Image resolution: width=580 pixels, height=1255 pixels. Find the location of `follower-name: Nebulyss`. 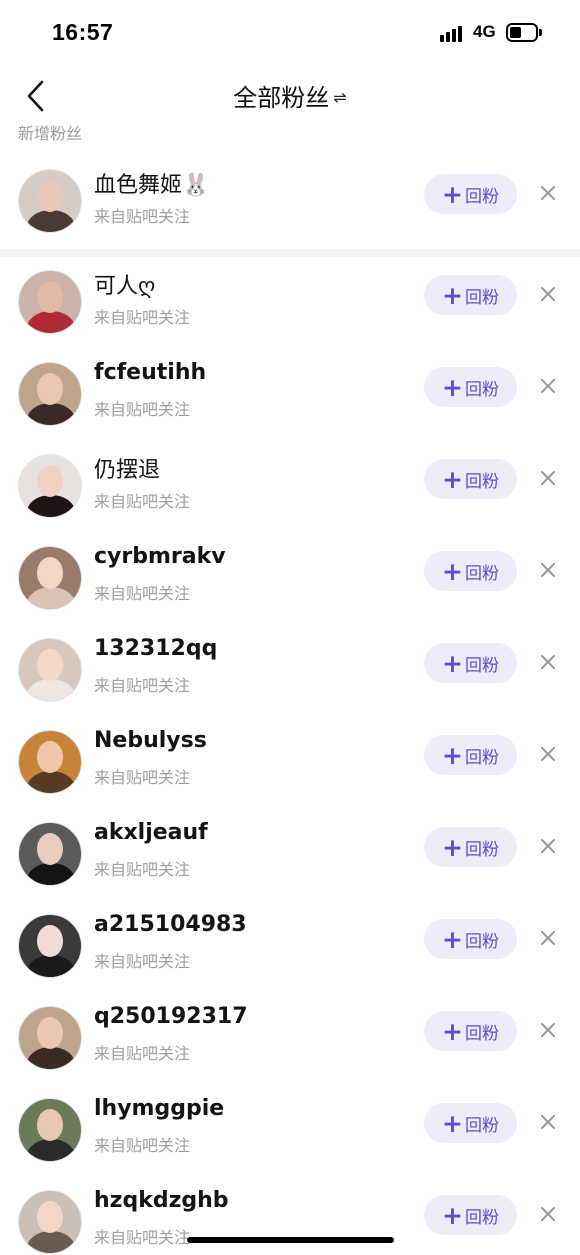

follower-name: Nebulyss is located at coordinates (150, 740).